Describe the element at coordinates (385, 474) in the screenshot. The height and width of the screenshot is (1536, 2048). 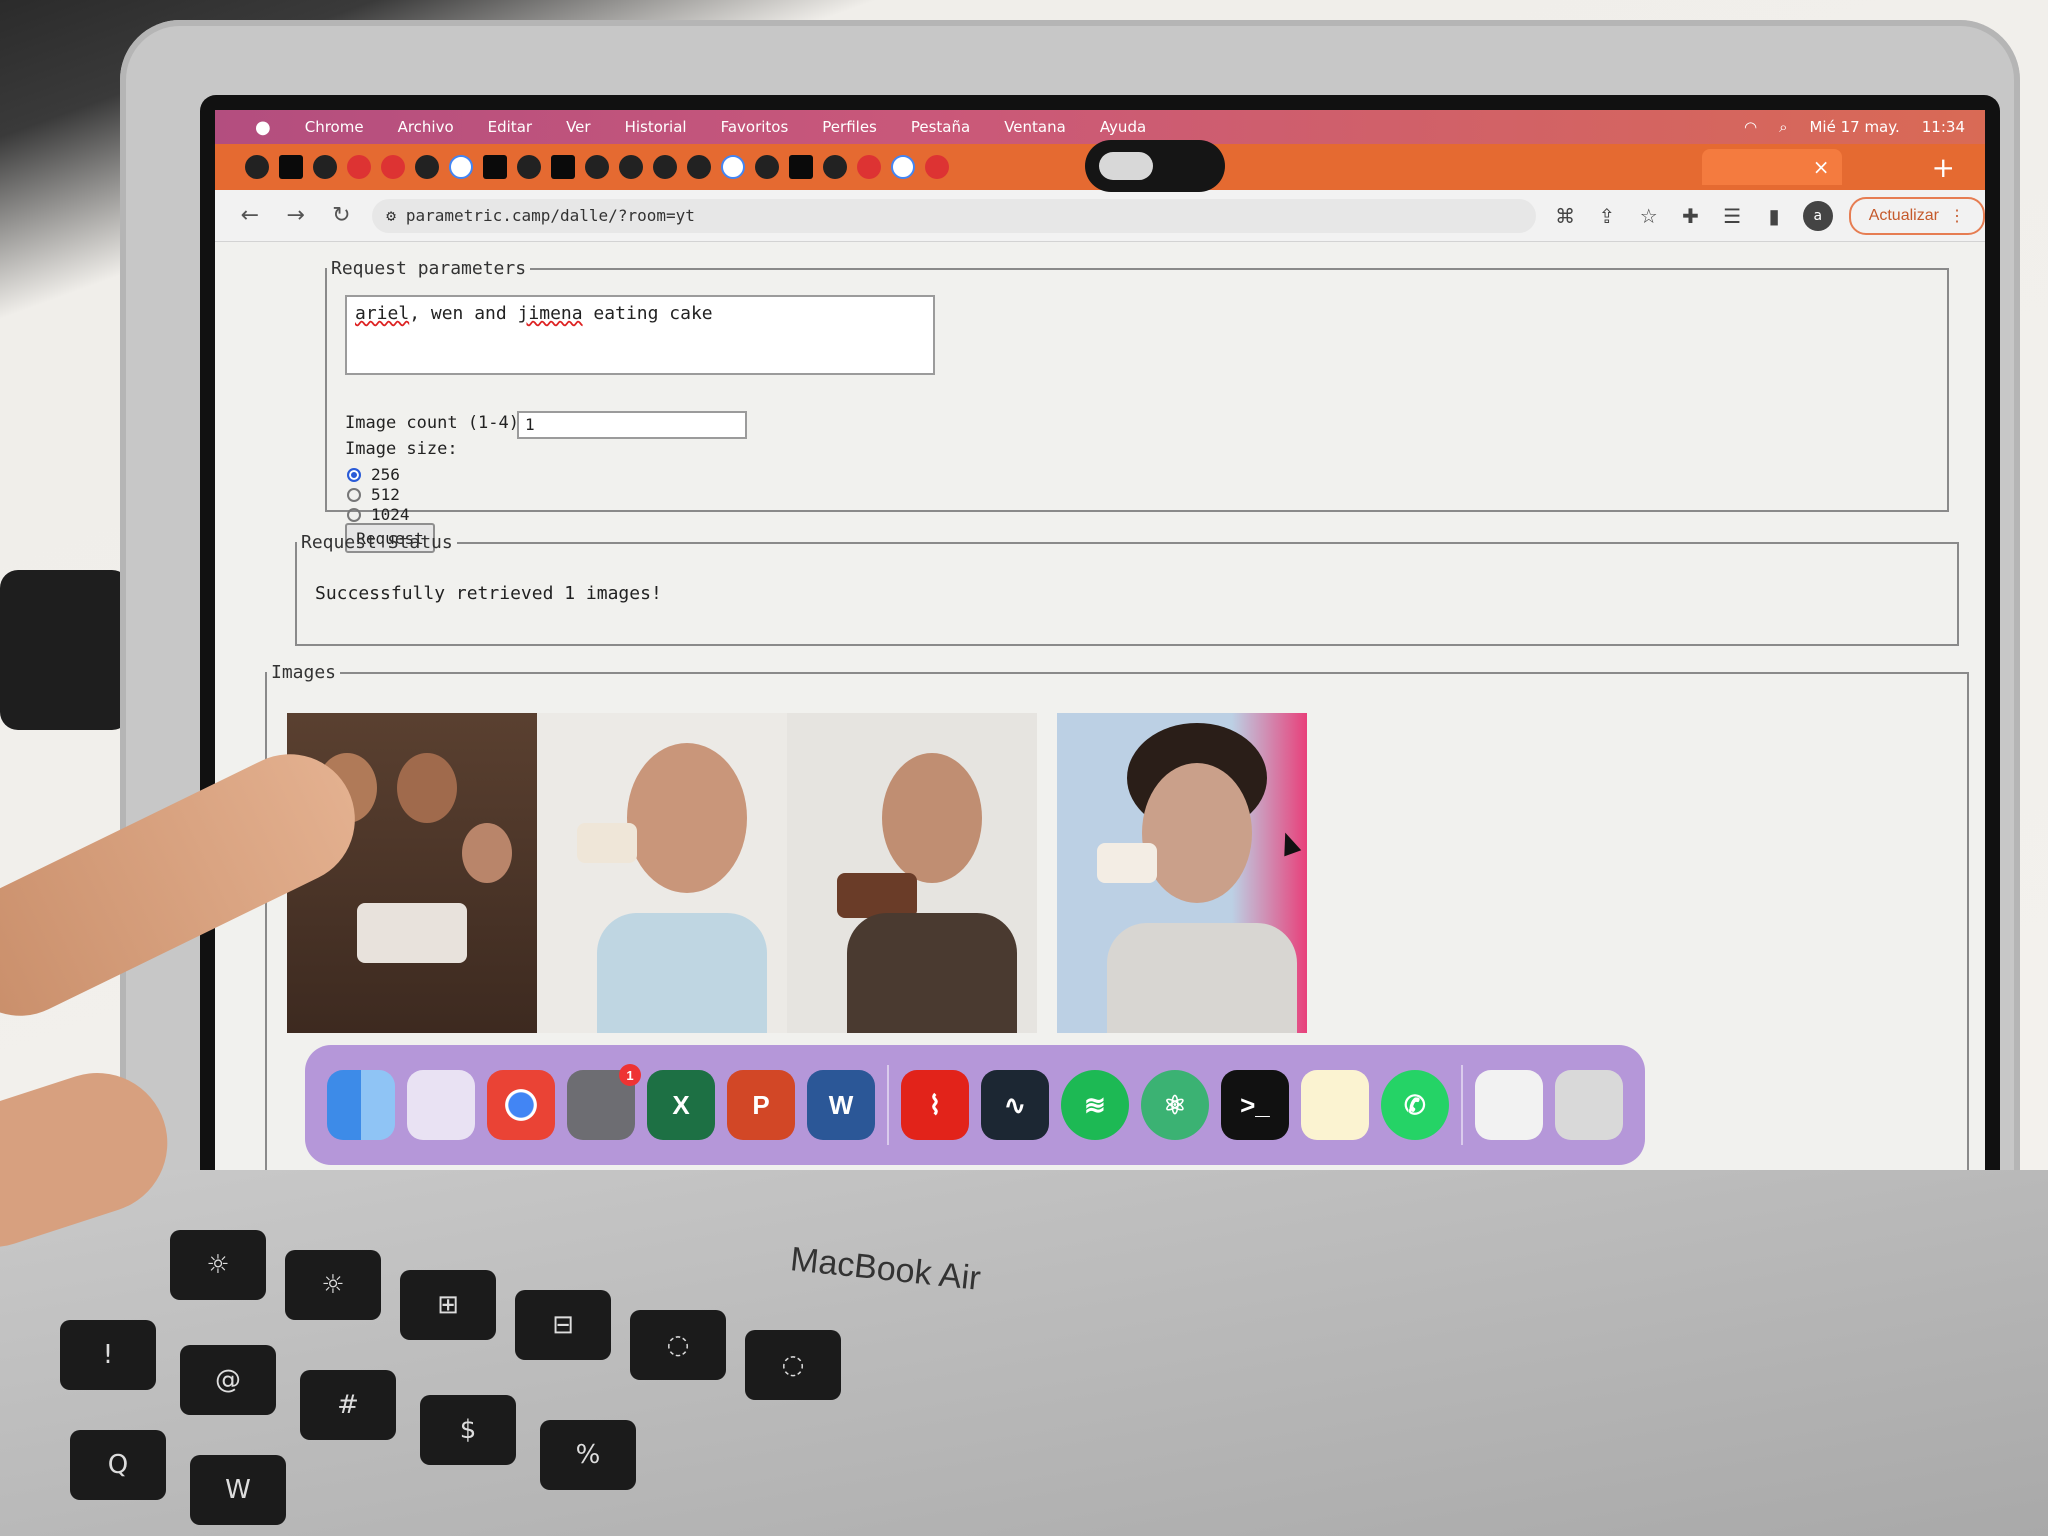
I see `size-option-label: 256` at that location.